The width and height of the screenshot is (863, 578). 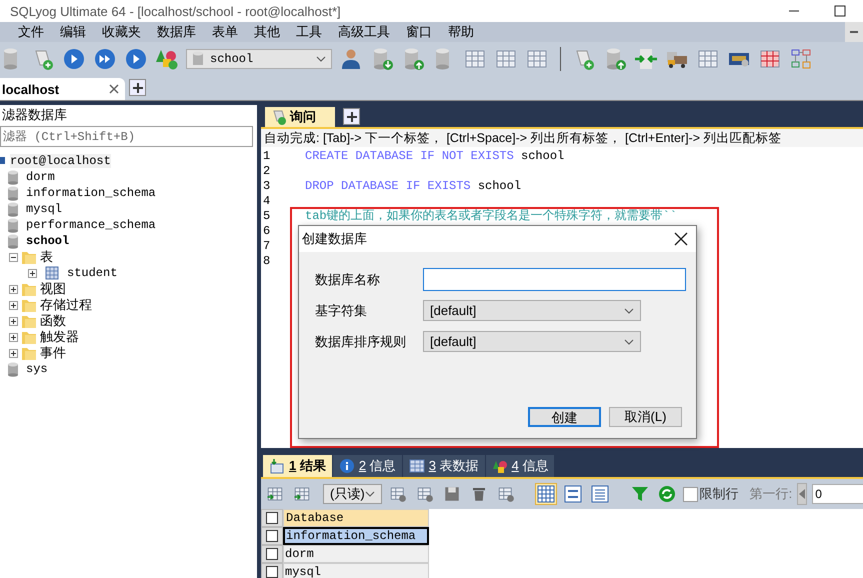 I want to click on grid-view-icon, so click(x=545, y=494).